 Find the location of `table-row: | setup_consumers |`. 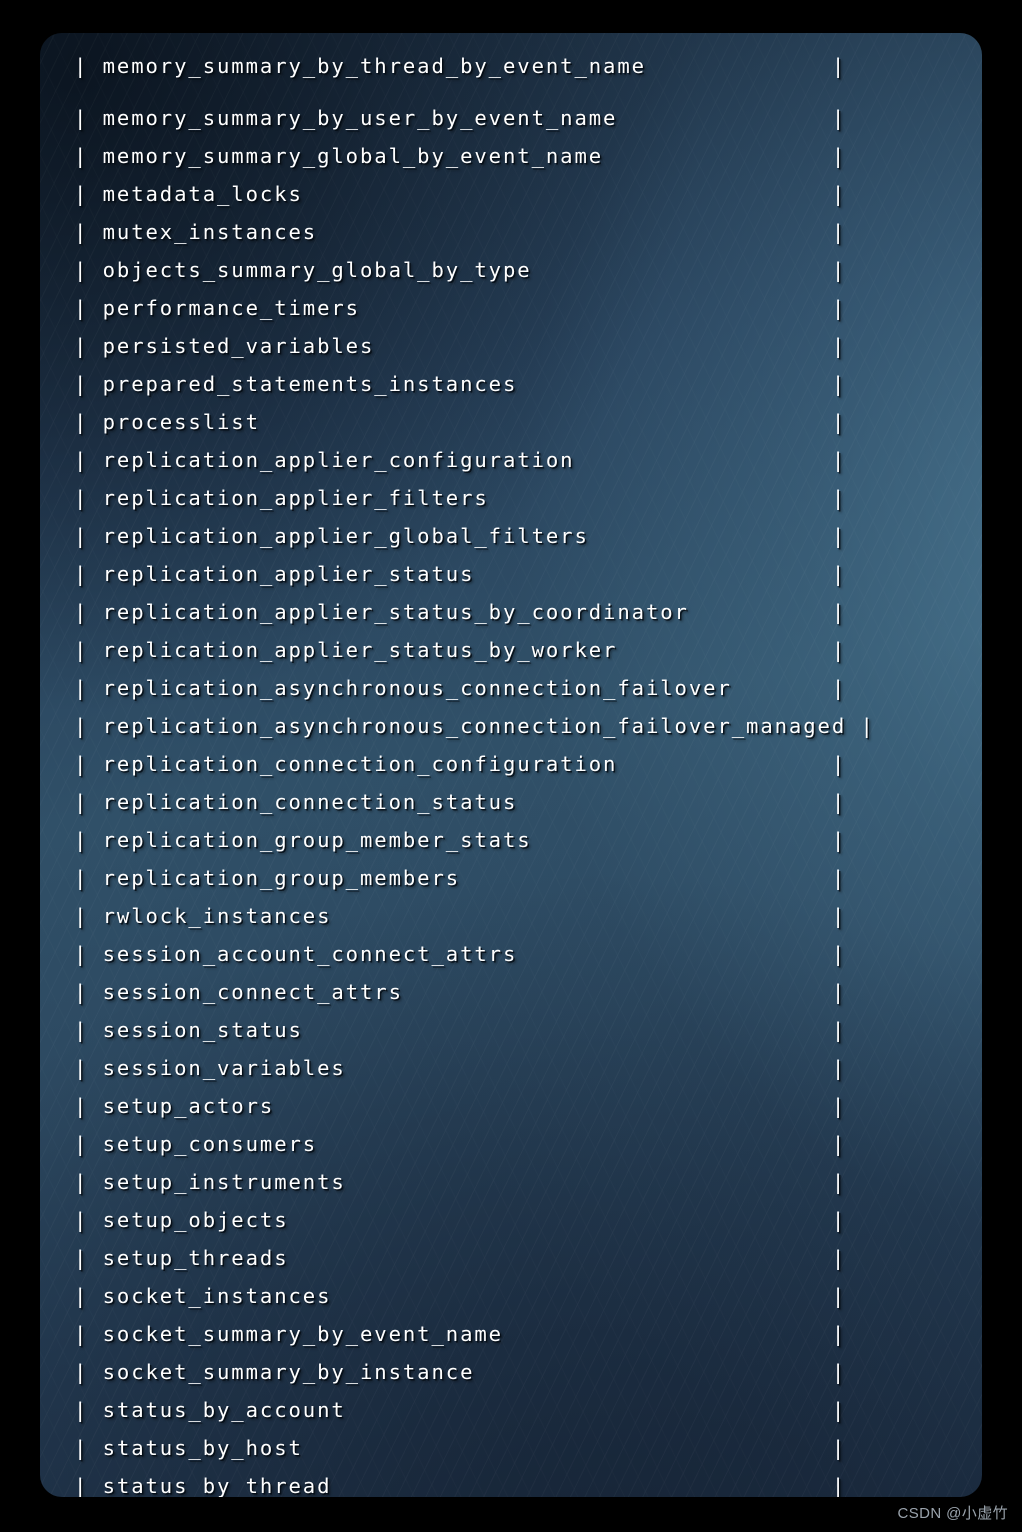

table-row: | setup_consumers | is located at coordinates (528, 1144).